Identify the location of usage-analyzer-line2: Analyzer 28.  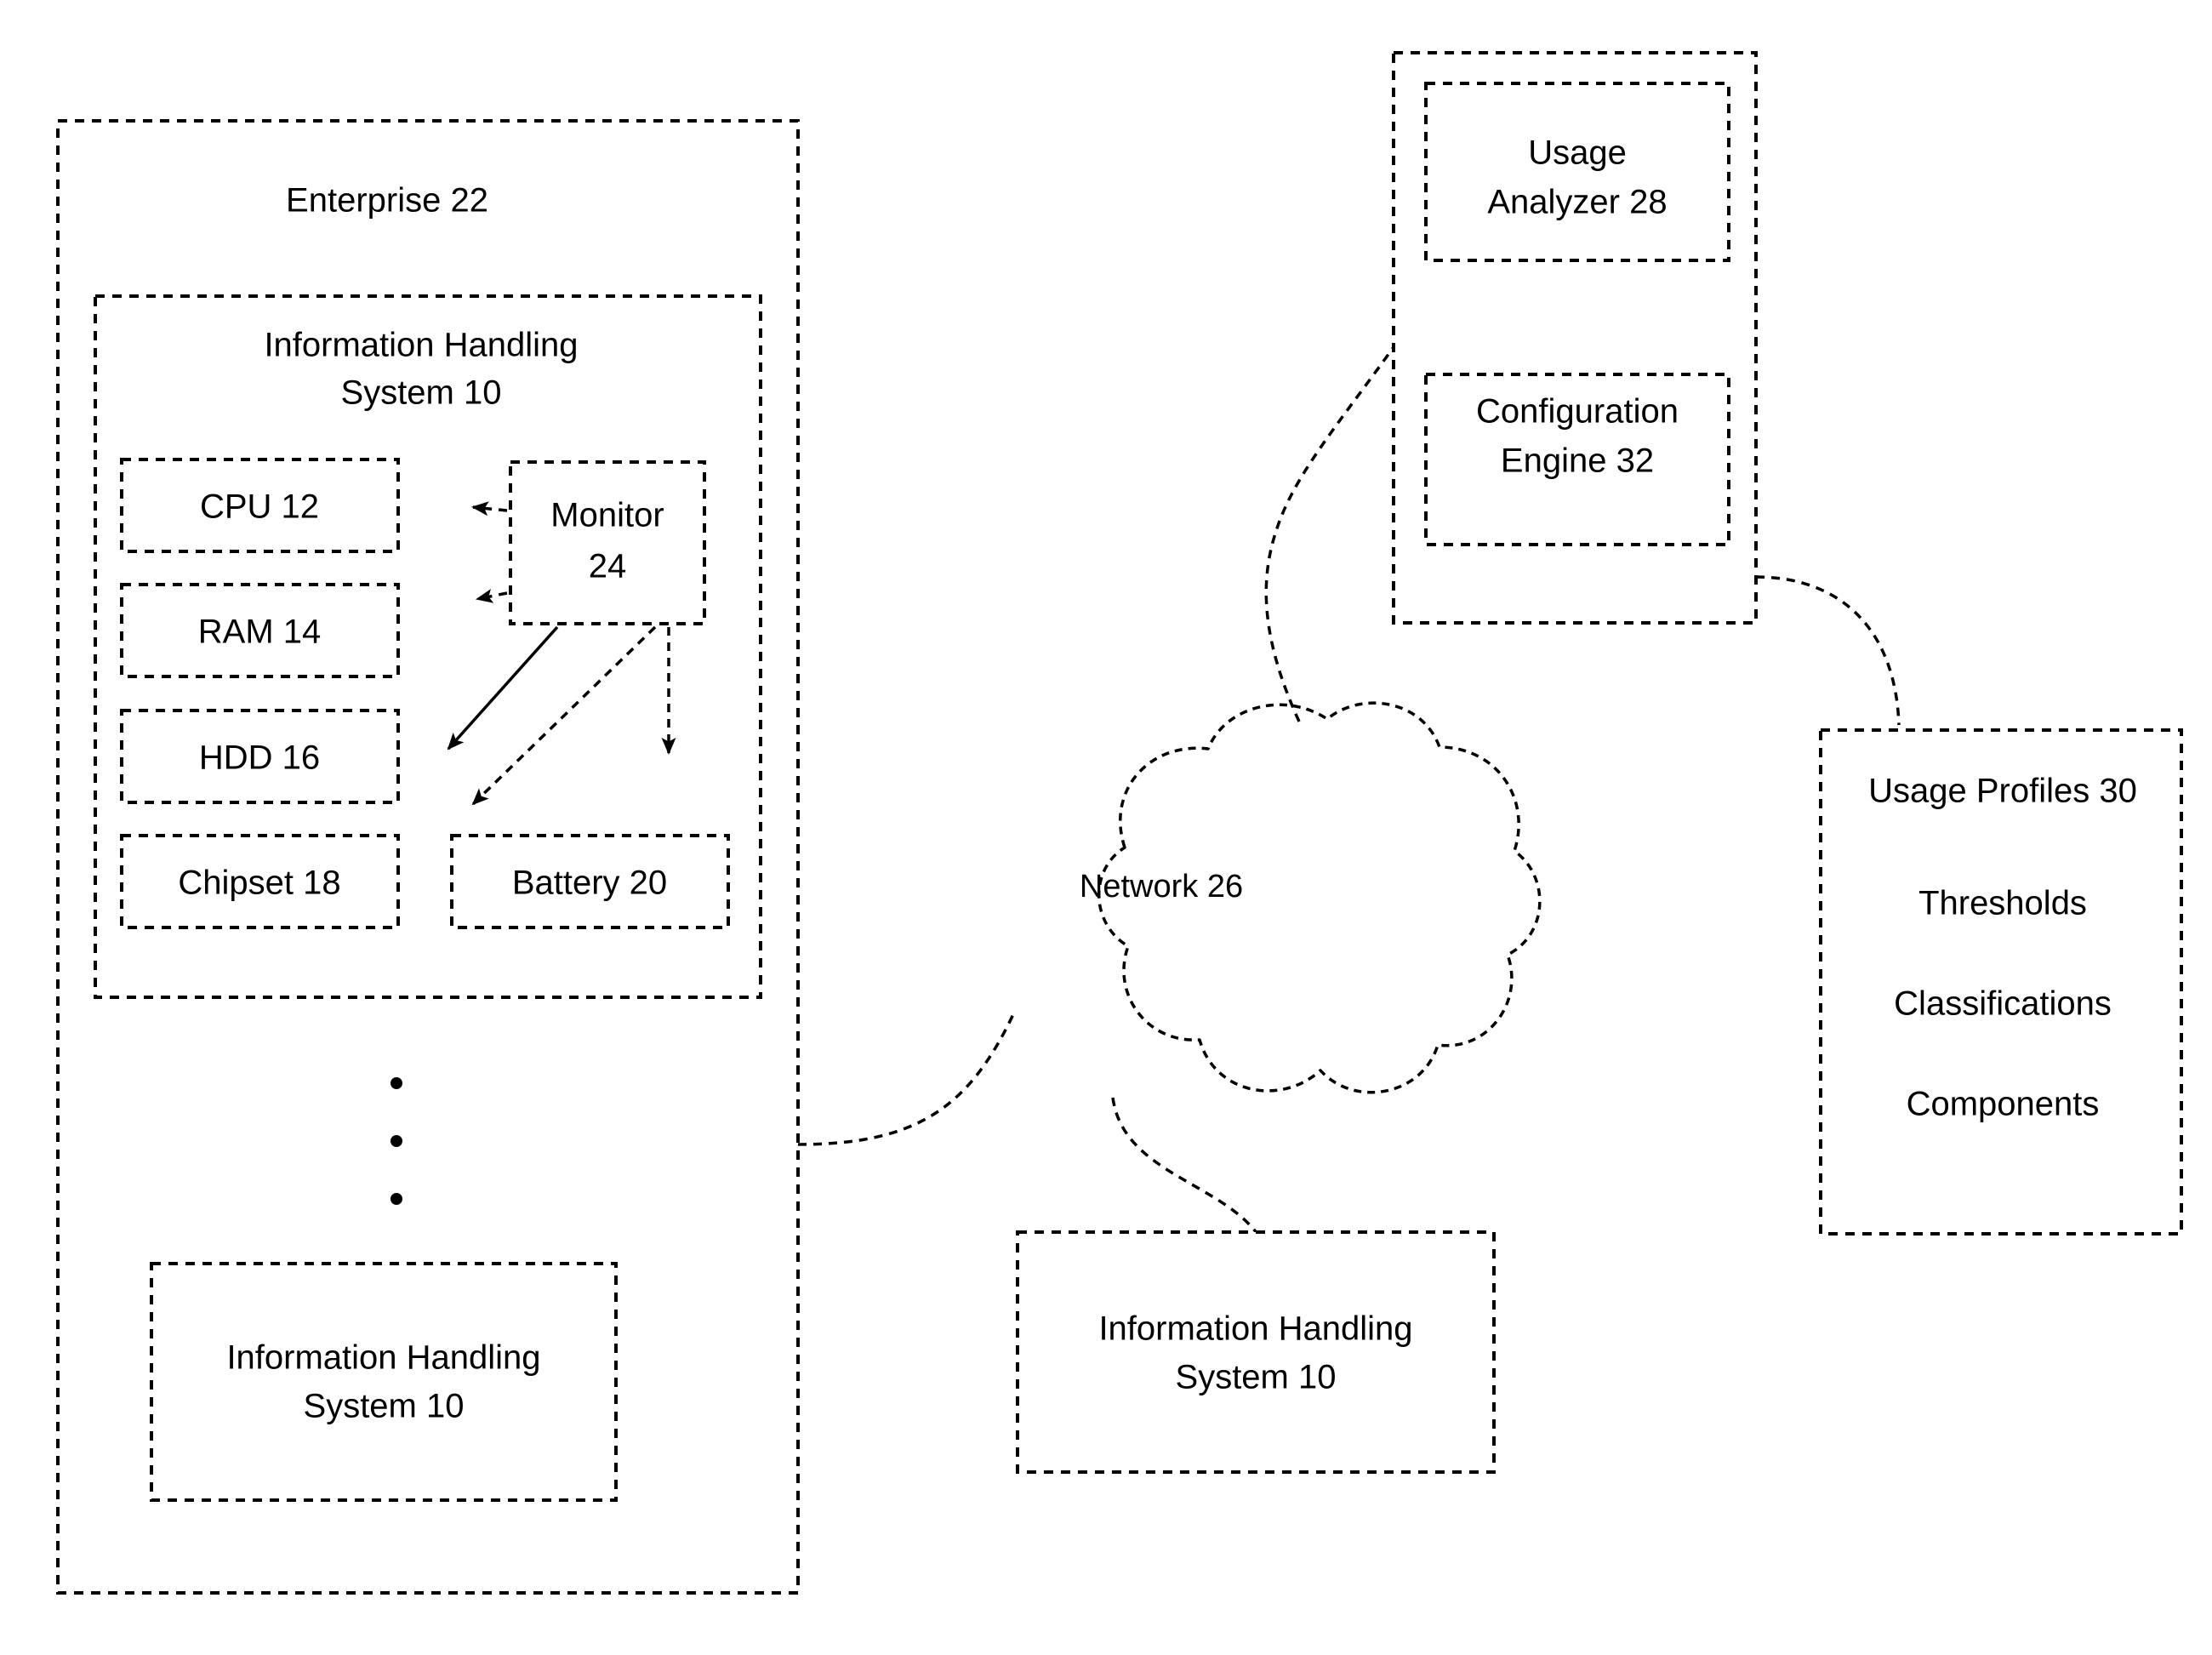
(1577, 202).